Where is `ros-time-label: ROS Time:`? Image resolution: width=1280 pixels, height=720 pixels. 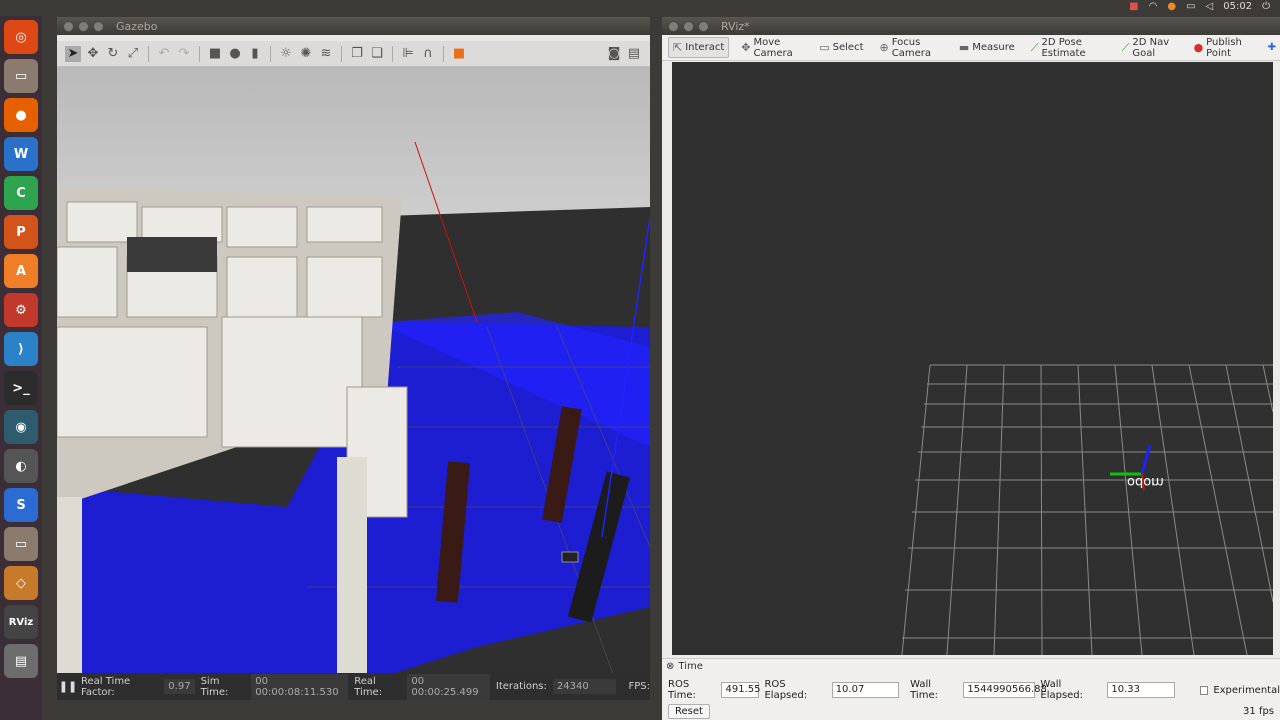 ros-time-label: ROS Time: is located at coordinates (682, 690).